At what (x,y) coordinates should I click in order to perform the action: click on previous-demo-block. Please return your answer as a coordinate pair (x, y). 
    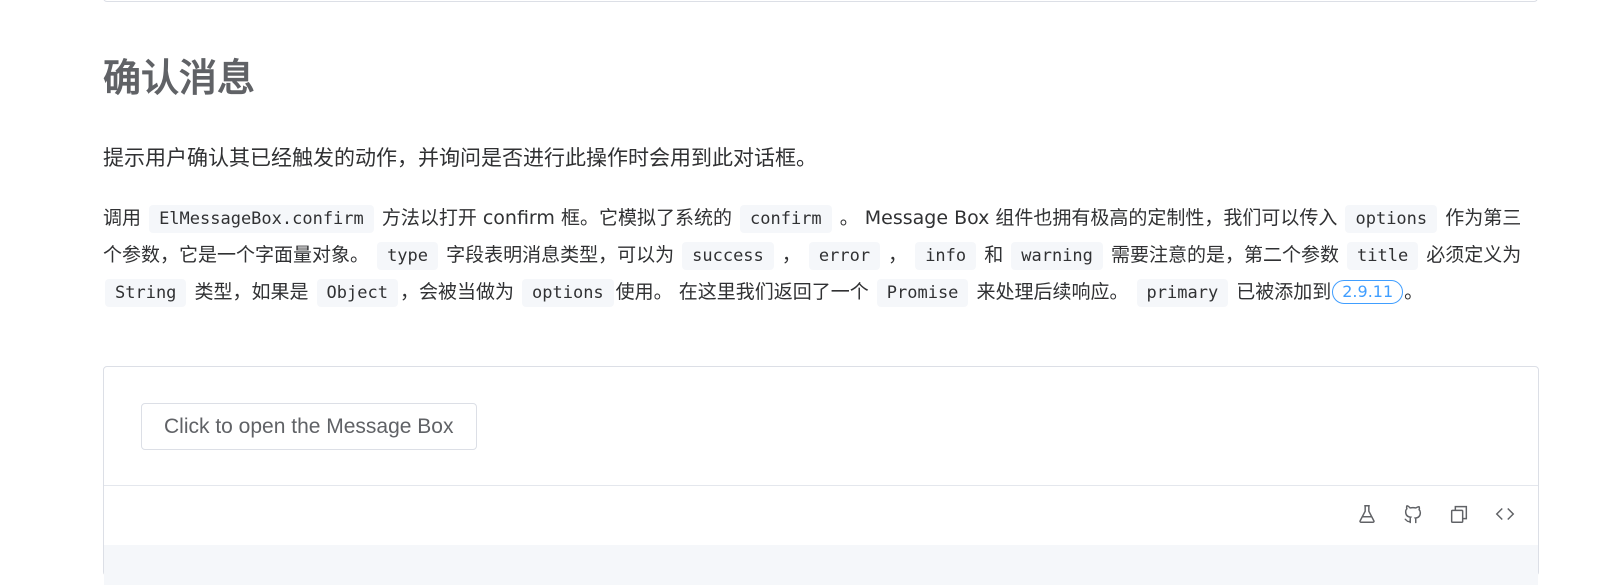
    Looking at the image, I should click on (820, 1).